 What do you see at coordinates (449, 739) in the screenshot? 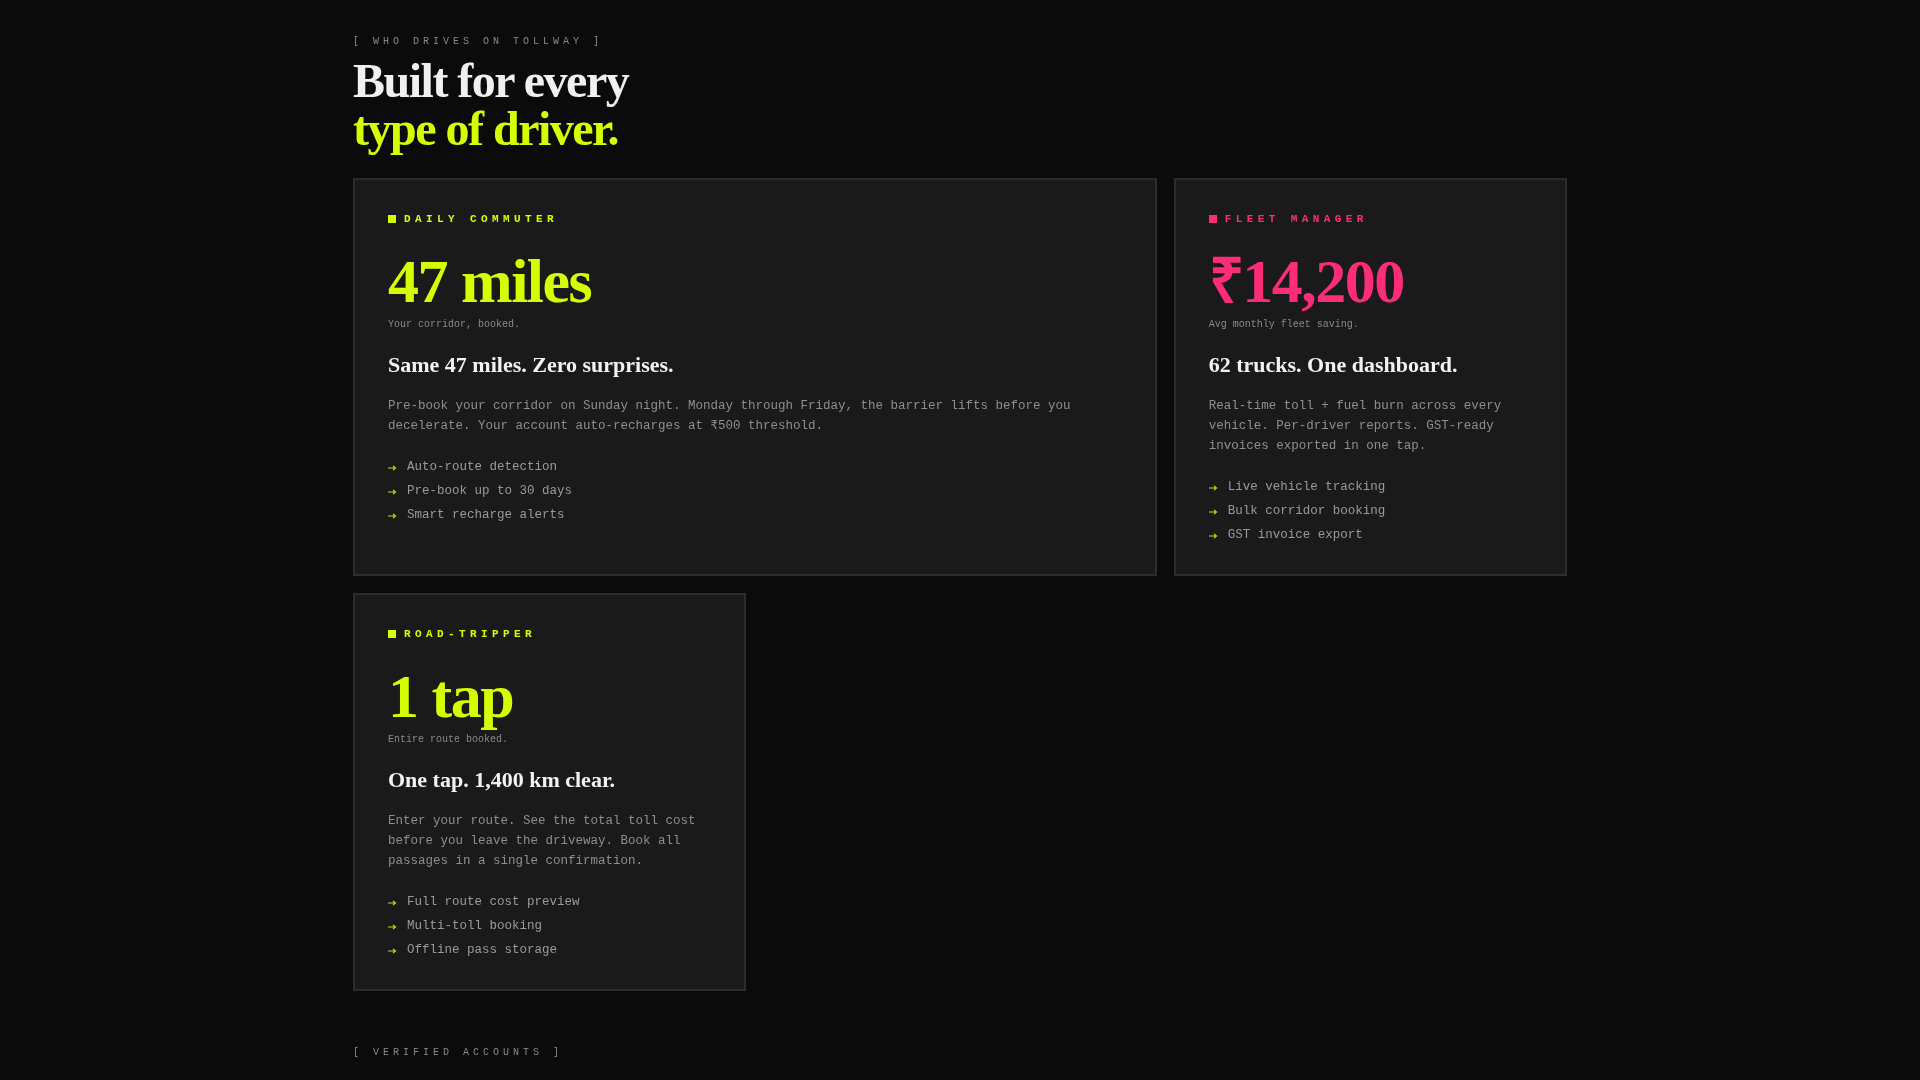
I see `stat-caption: Entire route booked.` at bounding box center [449, 739].